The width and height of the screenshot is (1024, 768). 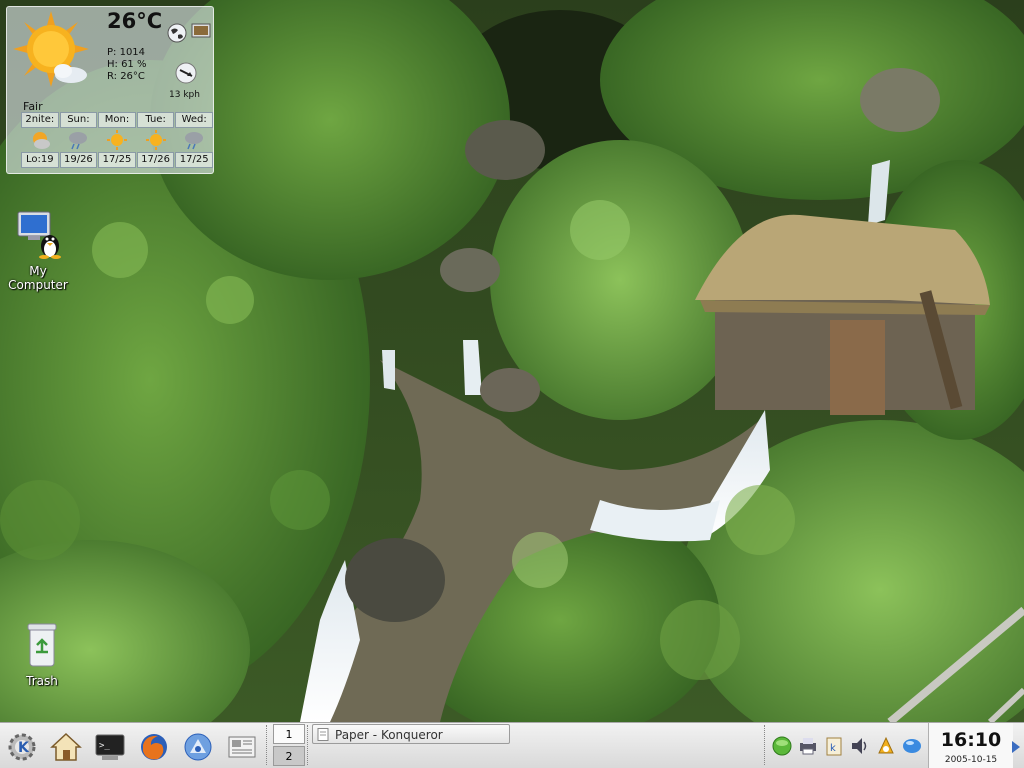 What do you see at coordinates (78, 160) in the screenshot?
I see `forecast-temps: 19/26` at bounding box center [78, 160].